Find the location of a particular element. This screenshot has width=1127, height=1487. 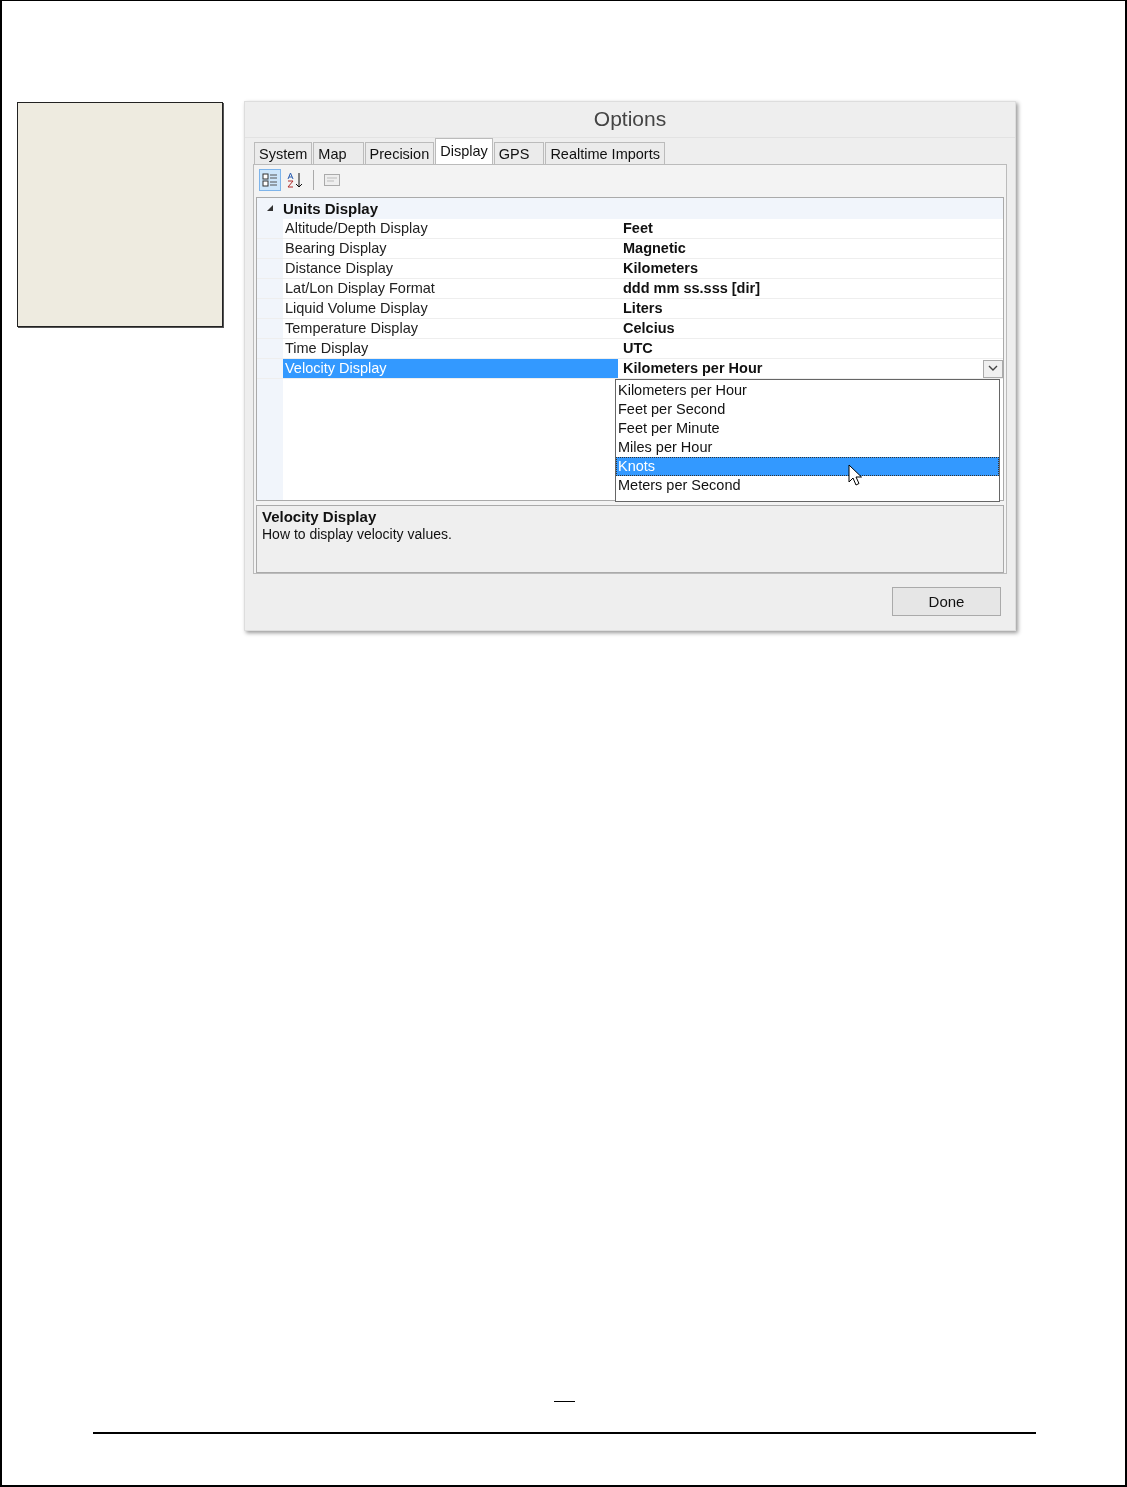

categorized-button is located at coordinates (270, 179).